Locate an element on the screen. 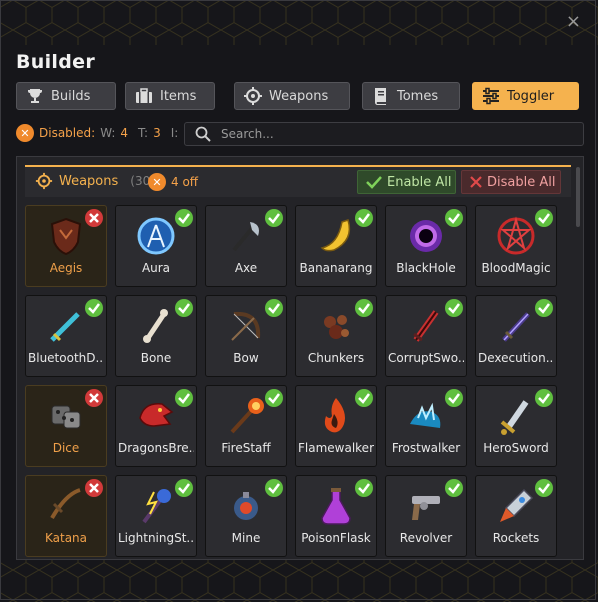 The width and height of the screenshot is (598, 602). bone-icon is located at coordinates (155, 326).